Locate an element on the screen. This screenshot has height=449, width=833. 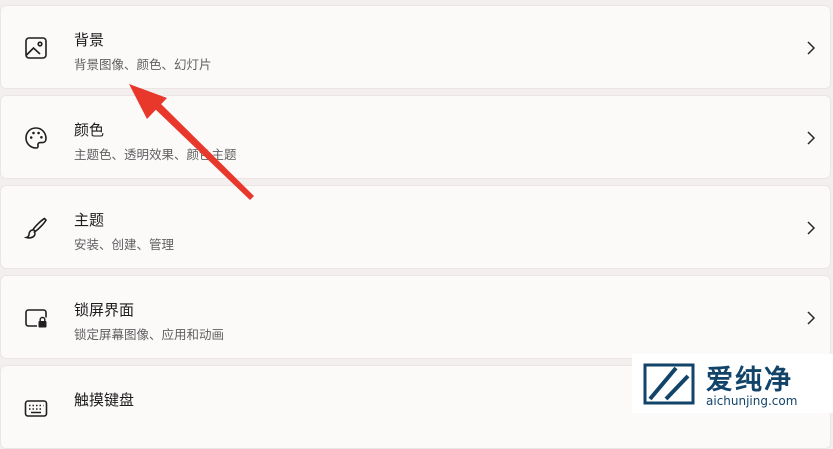
setting-title: 背景 is located at coordinates (89, 40).